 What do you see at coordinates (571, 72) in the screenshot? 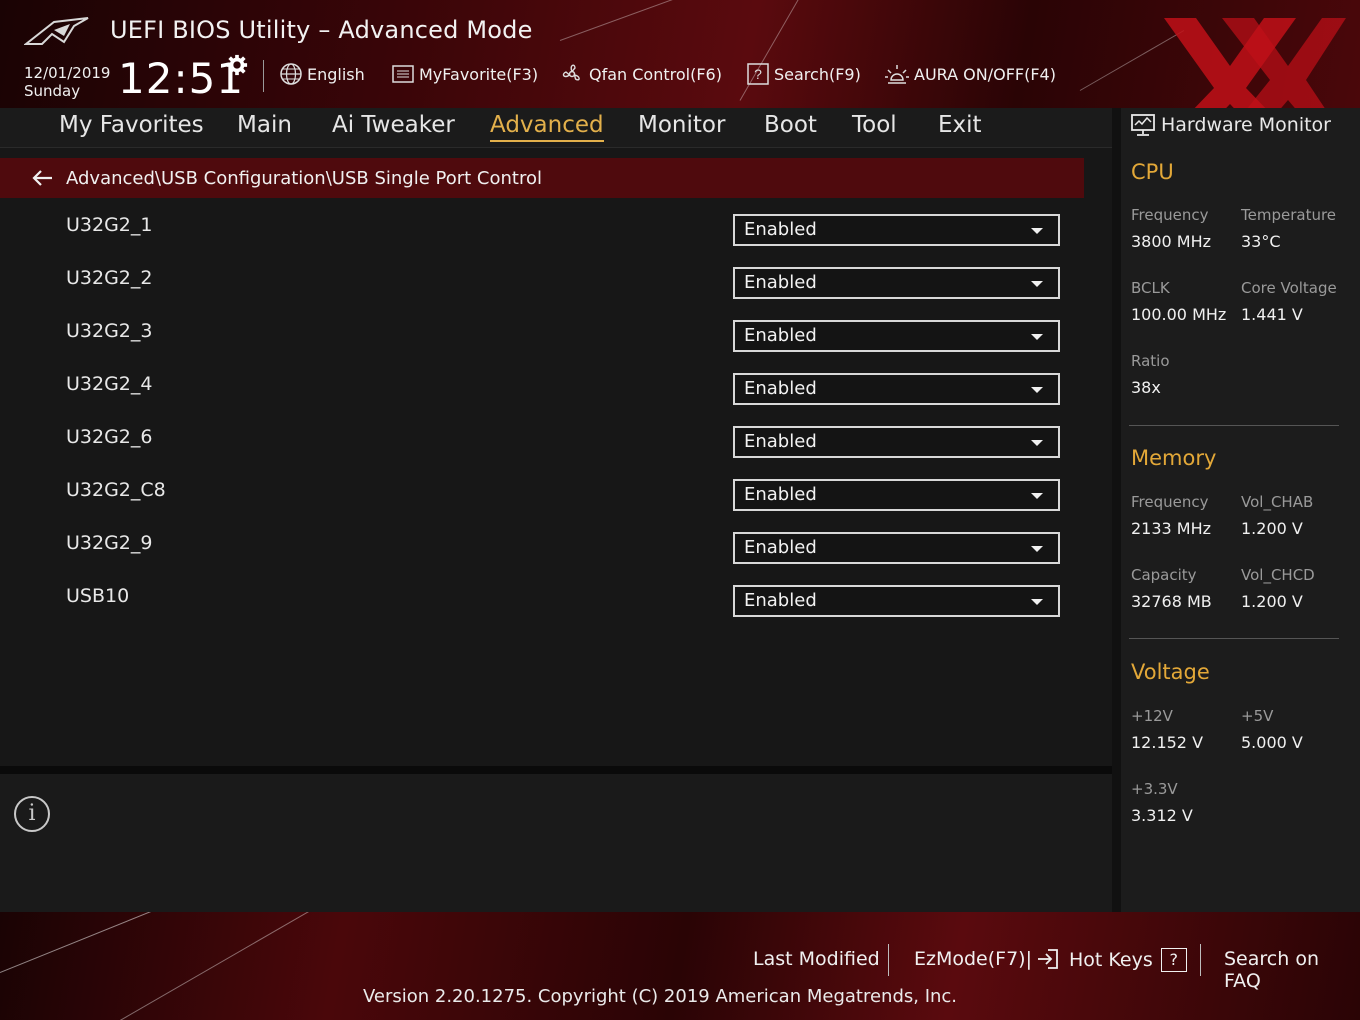
I see `fan-icon` at bounding box center [571, 72].